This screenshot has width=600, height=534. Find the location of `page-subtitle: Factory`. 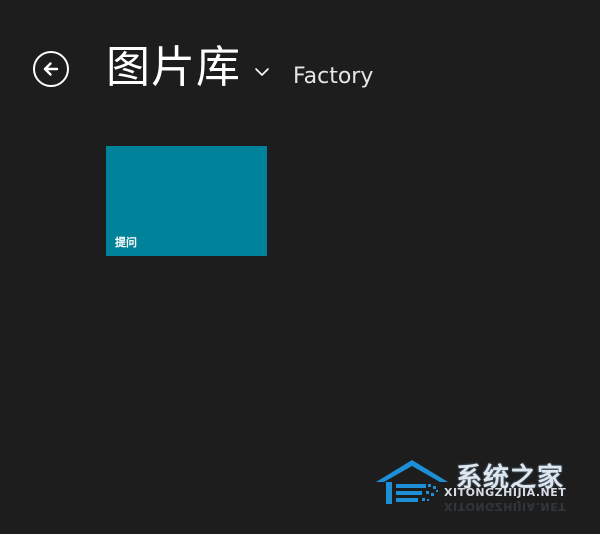

page-subtitle: Factory is located at coordinates (333, 76).